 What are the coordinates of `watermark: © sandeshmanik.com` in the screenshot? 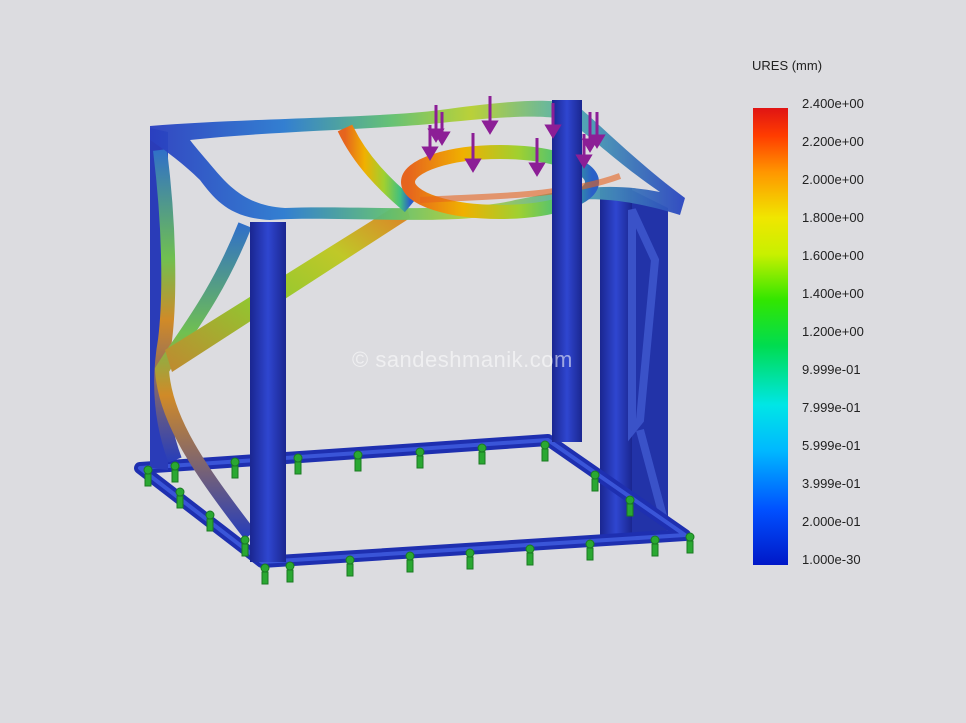 It's located at (462, 359).